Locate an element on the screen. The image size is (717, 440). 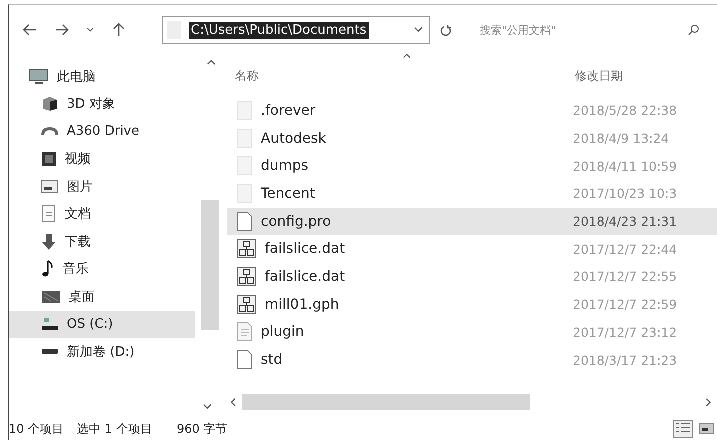
file-name: Autodesk is located at coordinates (293, 138).